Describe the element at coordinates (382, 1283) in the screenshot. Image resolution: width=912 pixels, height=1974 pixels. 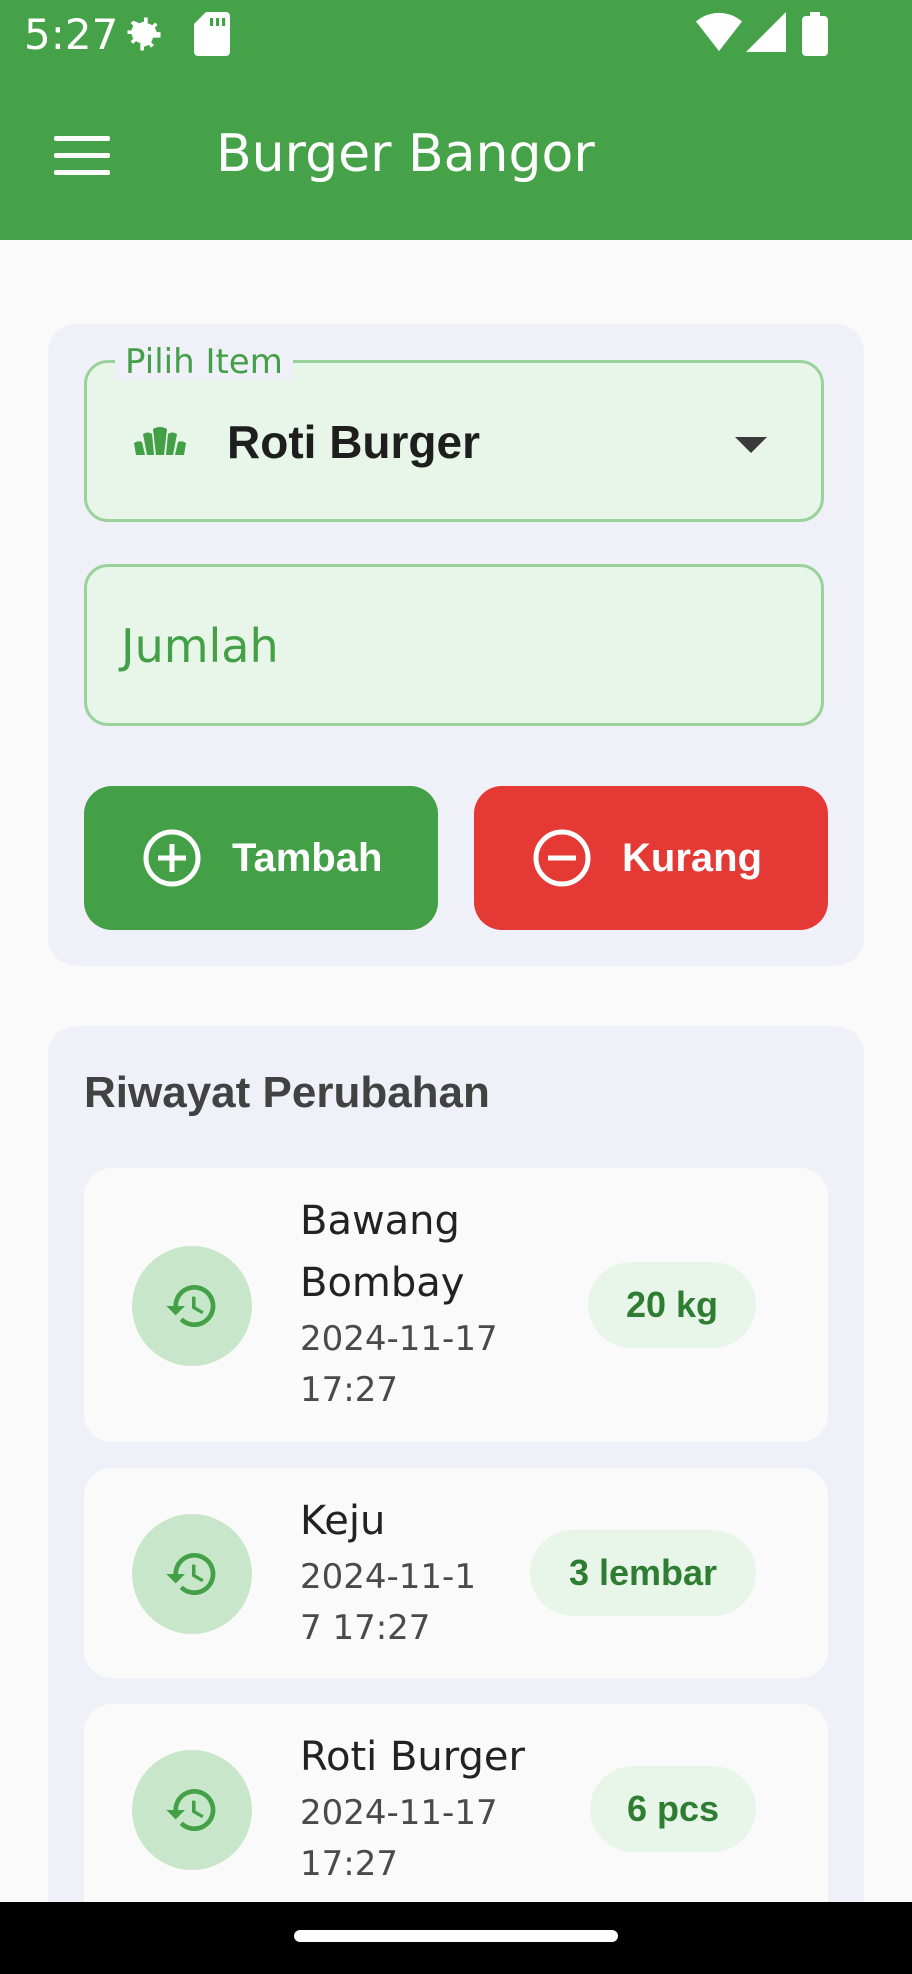
I see `history-item-name: Bombay` at that location.